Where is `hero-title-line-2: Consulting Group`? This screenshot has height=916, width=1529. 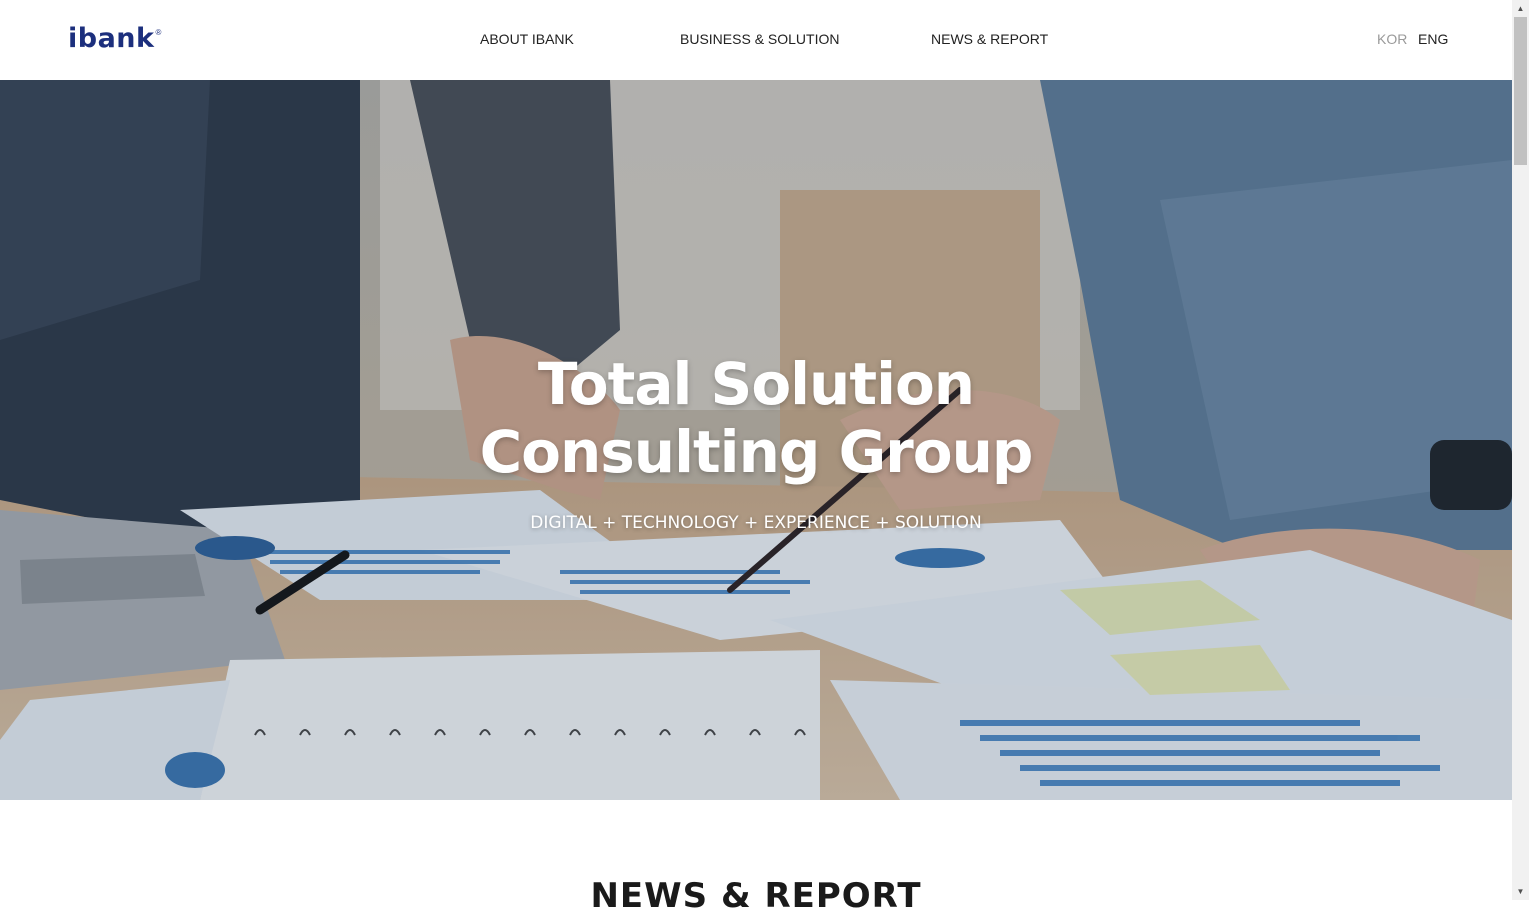 hero-title-line-2: Consulting Group is located at coordinates (756, 452).